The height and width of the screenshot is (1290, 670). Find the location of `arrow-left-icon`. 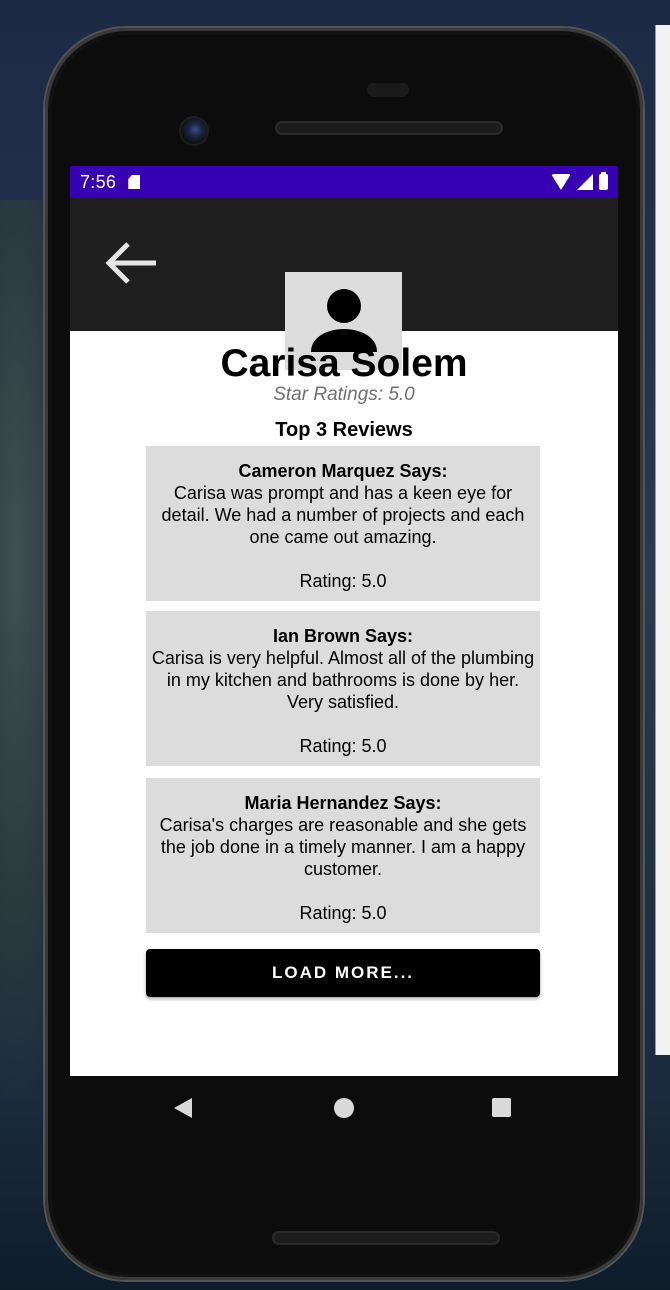

arrow-left-icon is located at coordinates (130, 263).